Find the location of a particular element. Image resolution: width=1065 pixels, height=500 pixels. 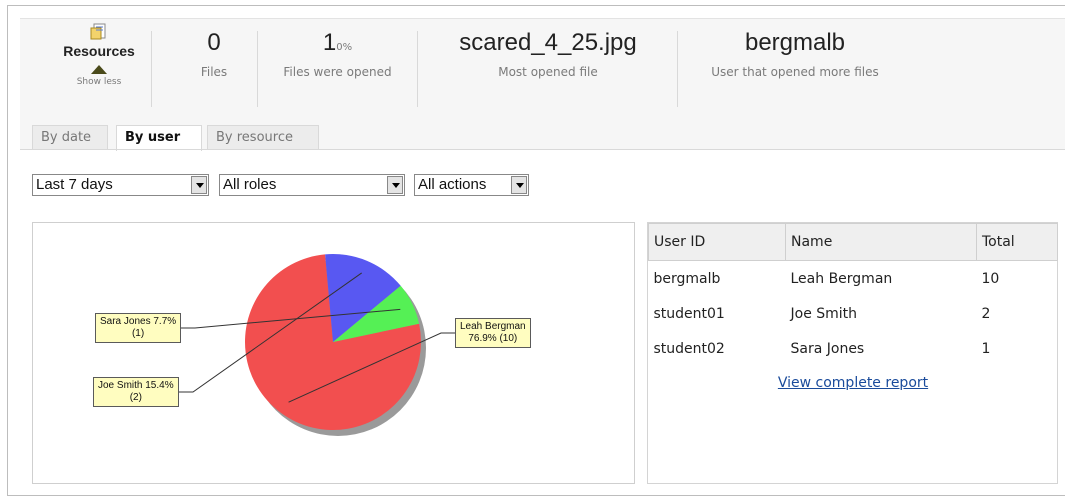

actions-select: All actions is located at coordinates (471, 185).